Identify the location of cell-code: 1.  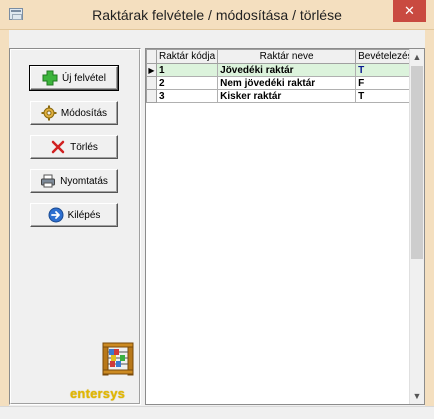
(187, 70).